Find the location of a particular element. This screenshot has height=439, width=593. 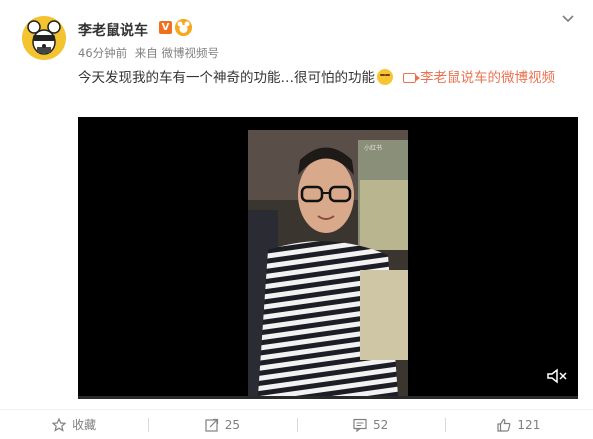

action-bar: 收藏 25 52 121 is located at coordinates (296, 424).